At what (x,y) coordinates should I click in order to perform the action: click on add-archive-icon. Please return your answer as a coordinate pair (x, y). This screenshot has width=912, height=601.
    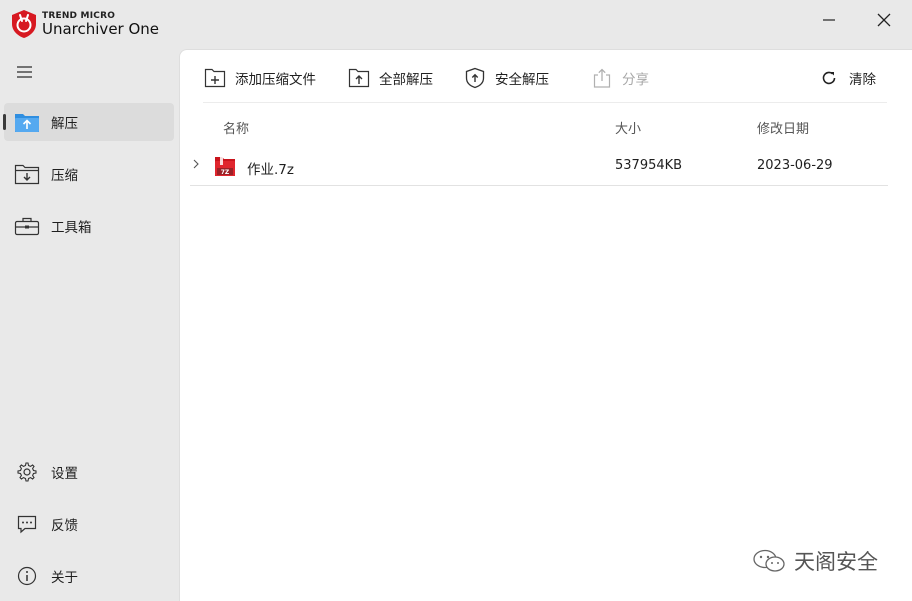
    Looking at the image, I should click on (215, 78).